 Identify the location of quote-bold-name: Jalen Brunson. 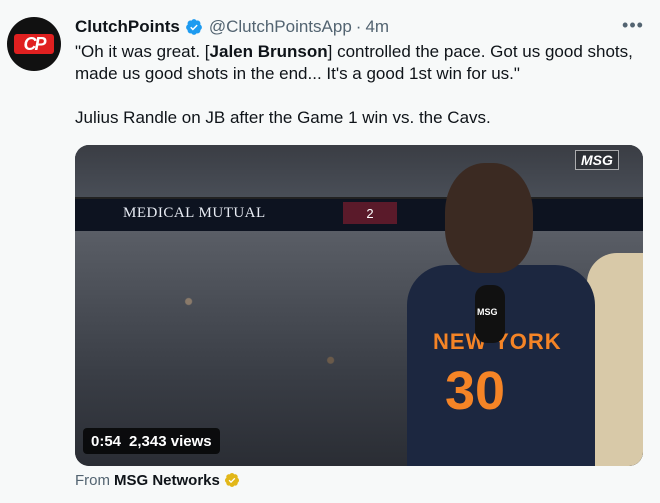
(268, 51).